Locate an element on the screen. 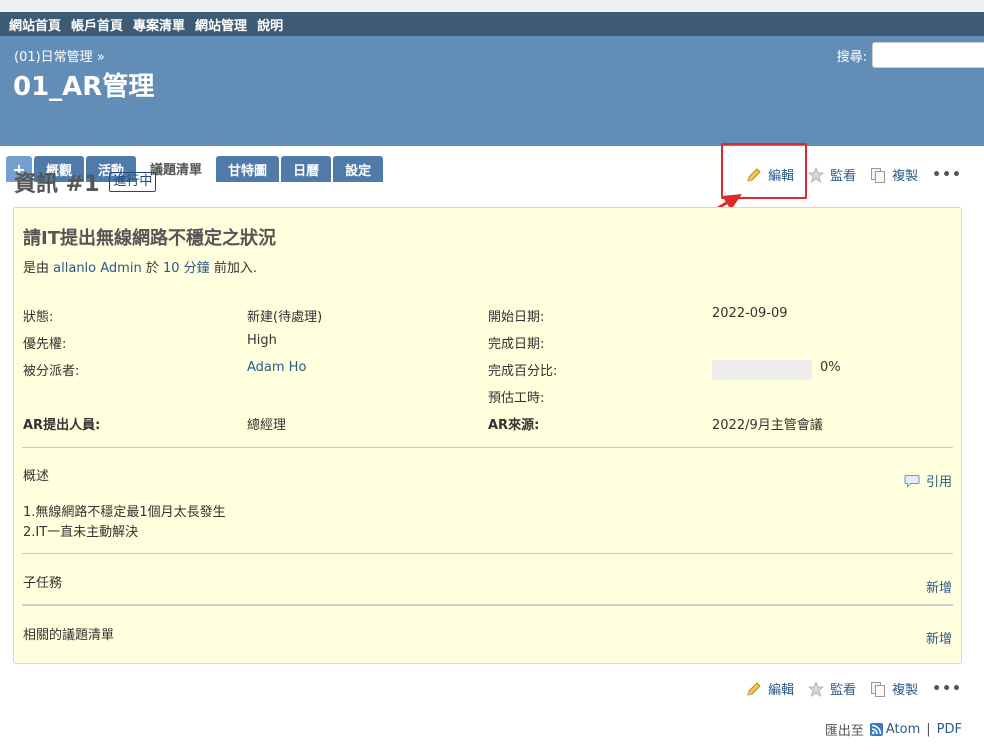 The image size is (984, 751). top-menu-help: 說明 is located at coordinates (270, 24).